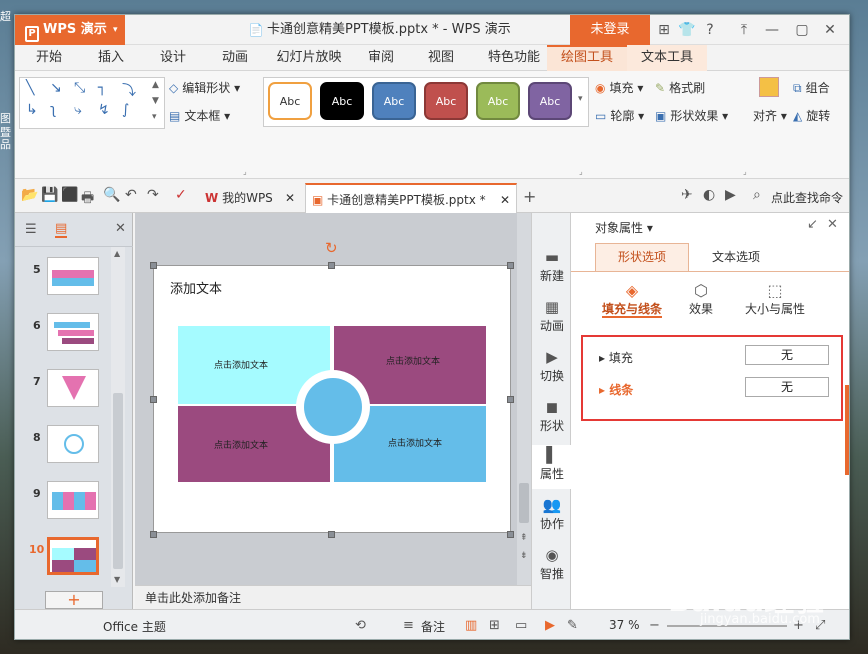 The height and width of the screenshot is (654, 868). I want to click on scroll-down-icon: ▼, so click(155, 101).